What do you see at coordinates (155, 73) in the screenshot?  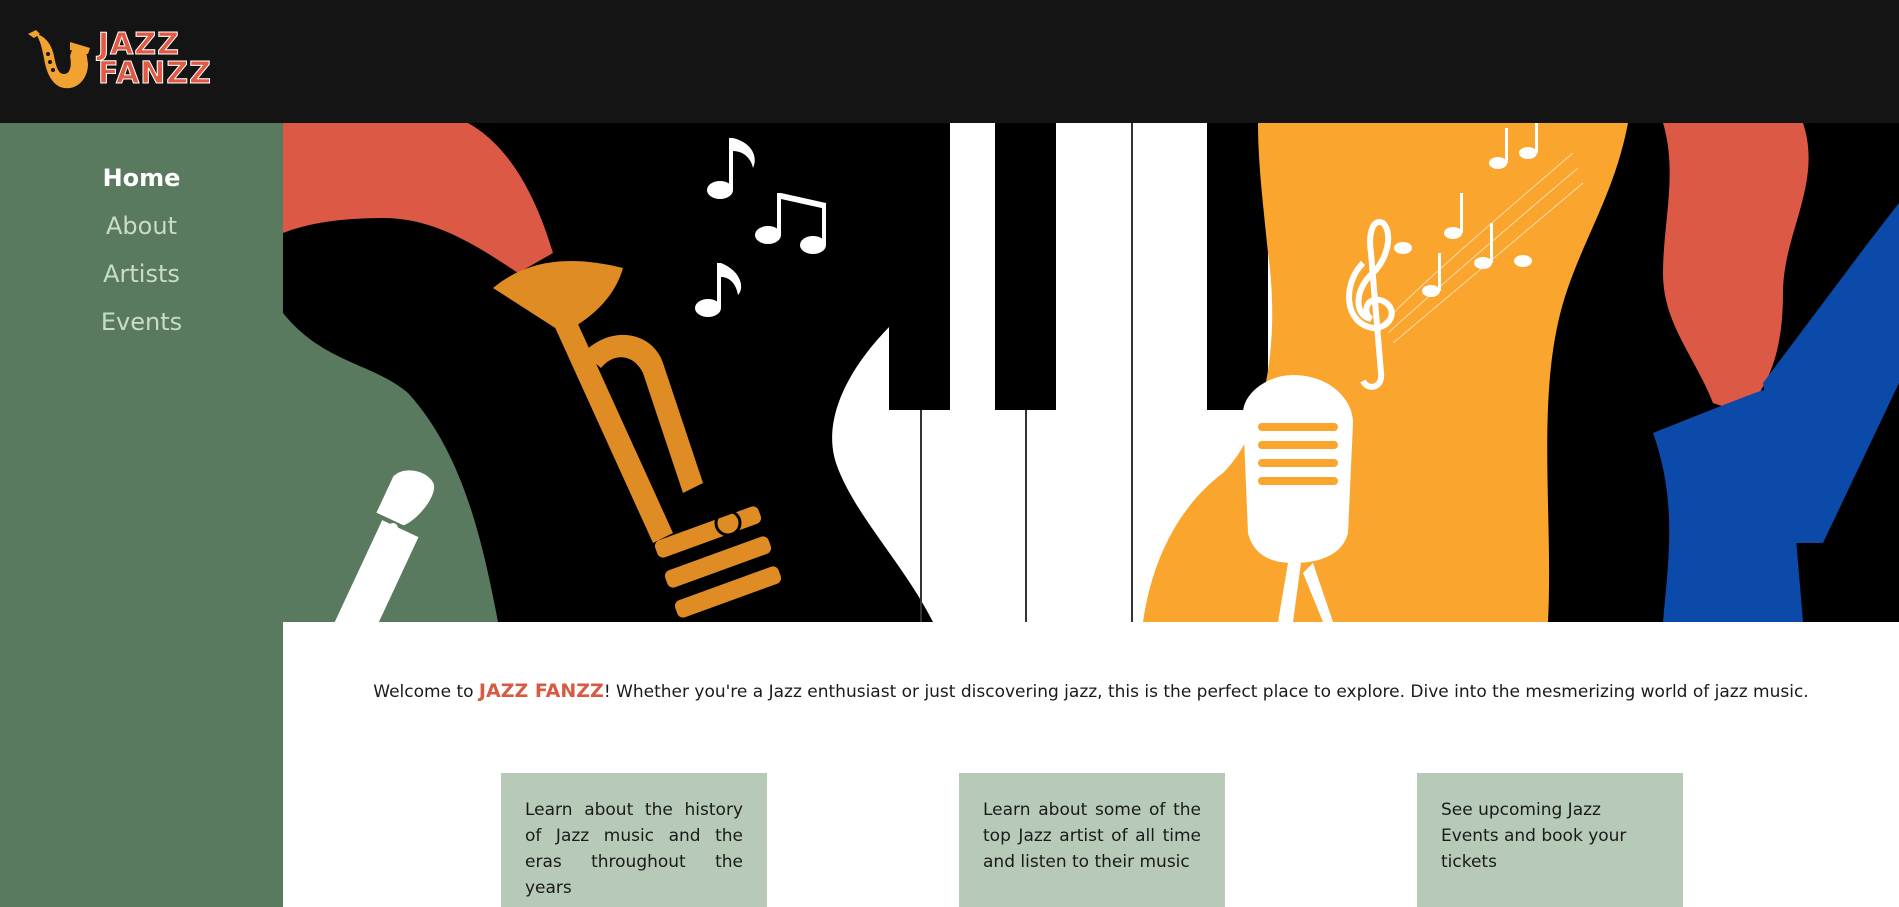 I see `logo-line-2: FANZZ` at bounding box center [155, 73].